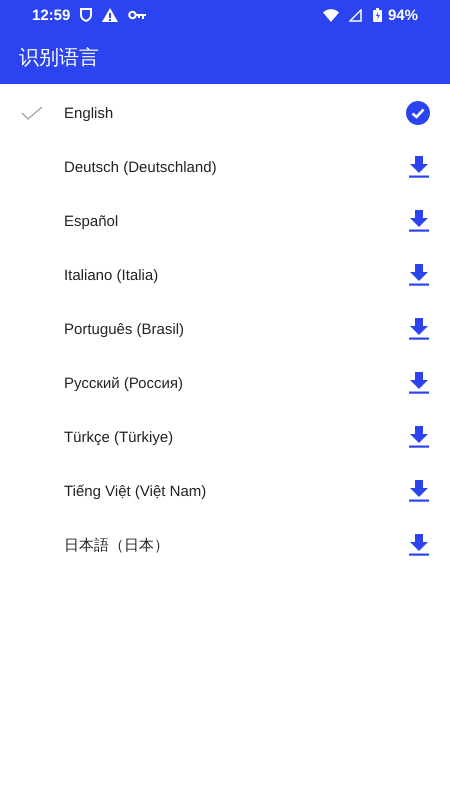 This screenshot has width=450, height=800. What do you see at coordinates (110, 15) in the screenshot?
I see `warning-icon` at bounding box center [110, 15].